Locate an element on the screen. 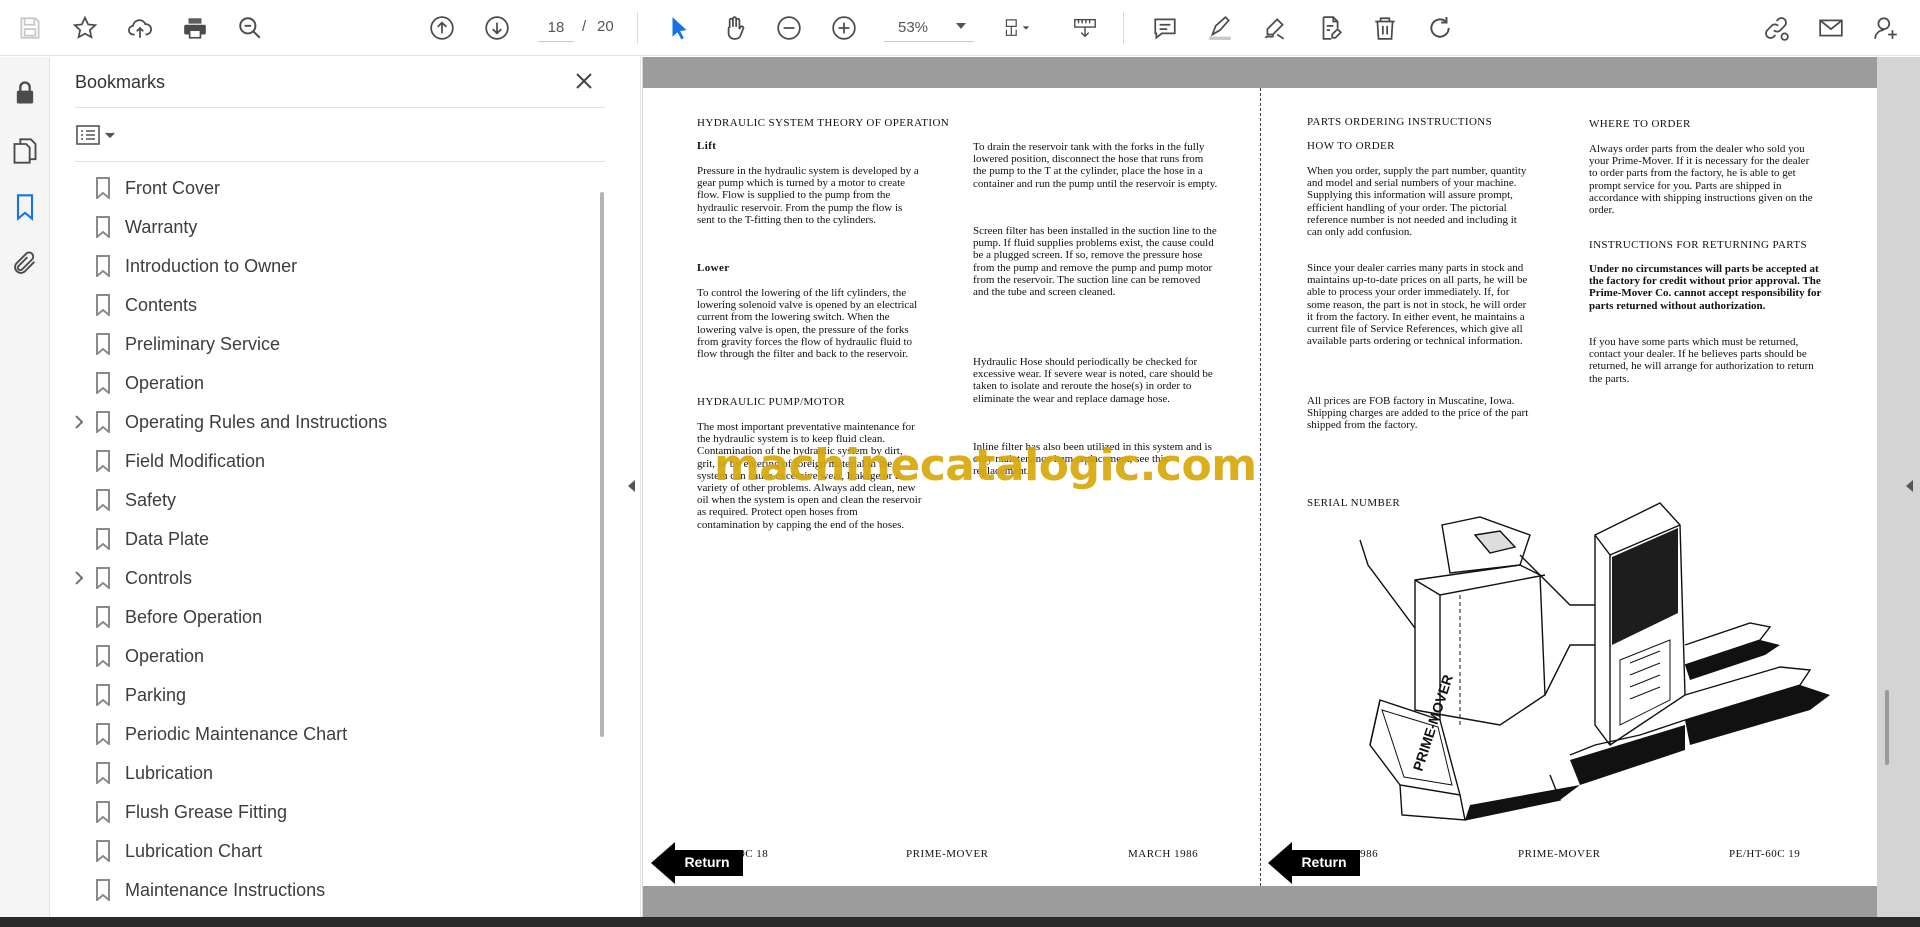 This screenshot has height=927, width=1920. previous-page-icon is located at coordinates (442, 28).